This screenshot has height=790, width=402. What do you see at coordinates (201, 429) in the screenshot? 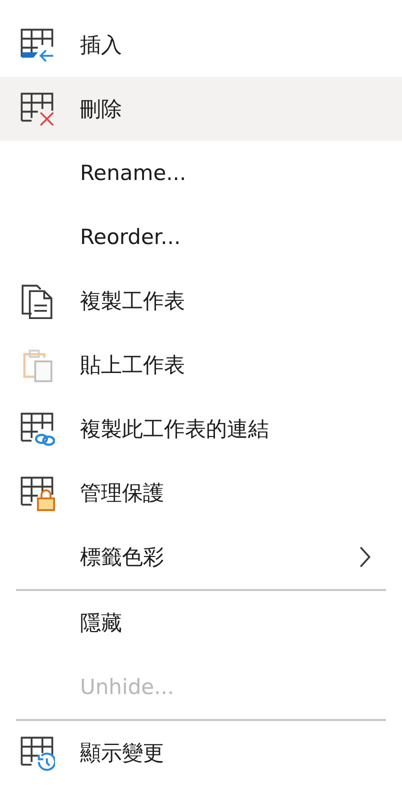
I see `menu-item: 複製此工作表的連結` at bounding box center [201, 429].